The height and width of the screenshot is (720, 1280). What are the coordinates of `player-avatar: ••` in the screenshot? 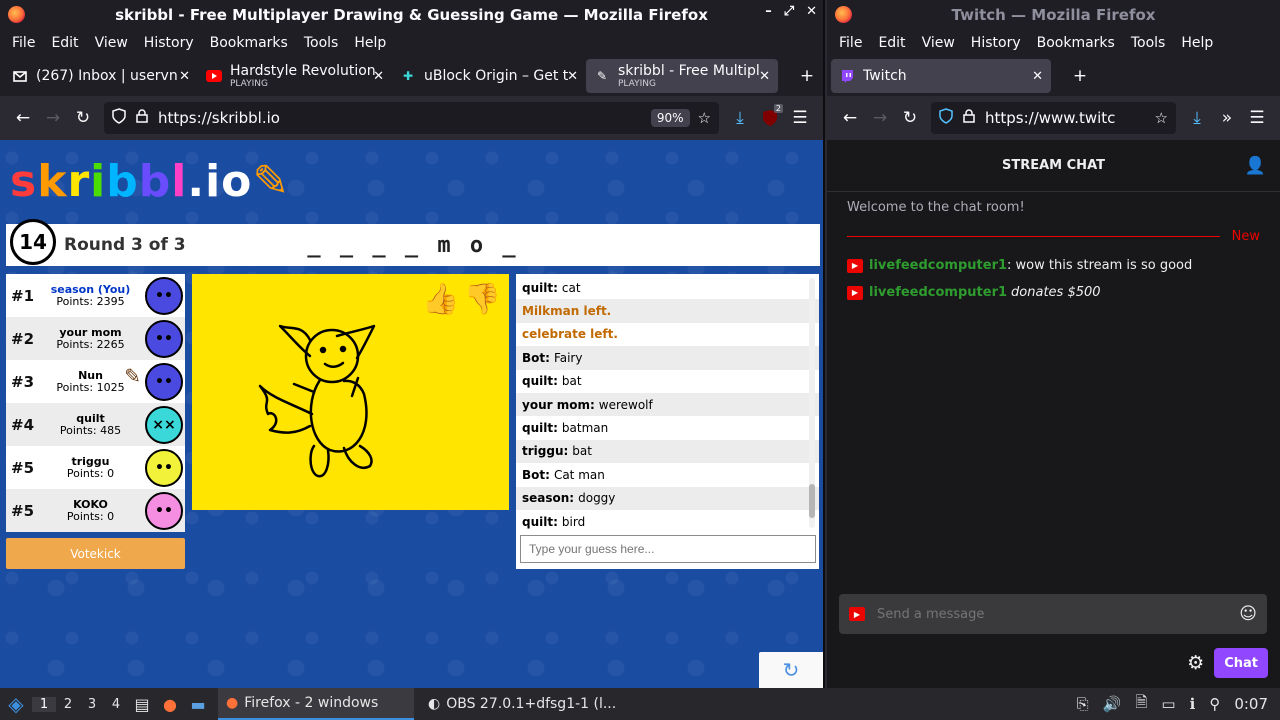 It's located at (164, 510).